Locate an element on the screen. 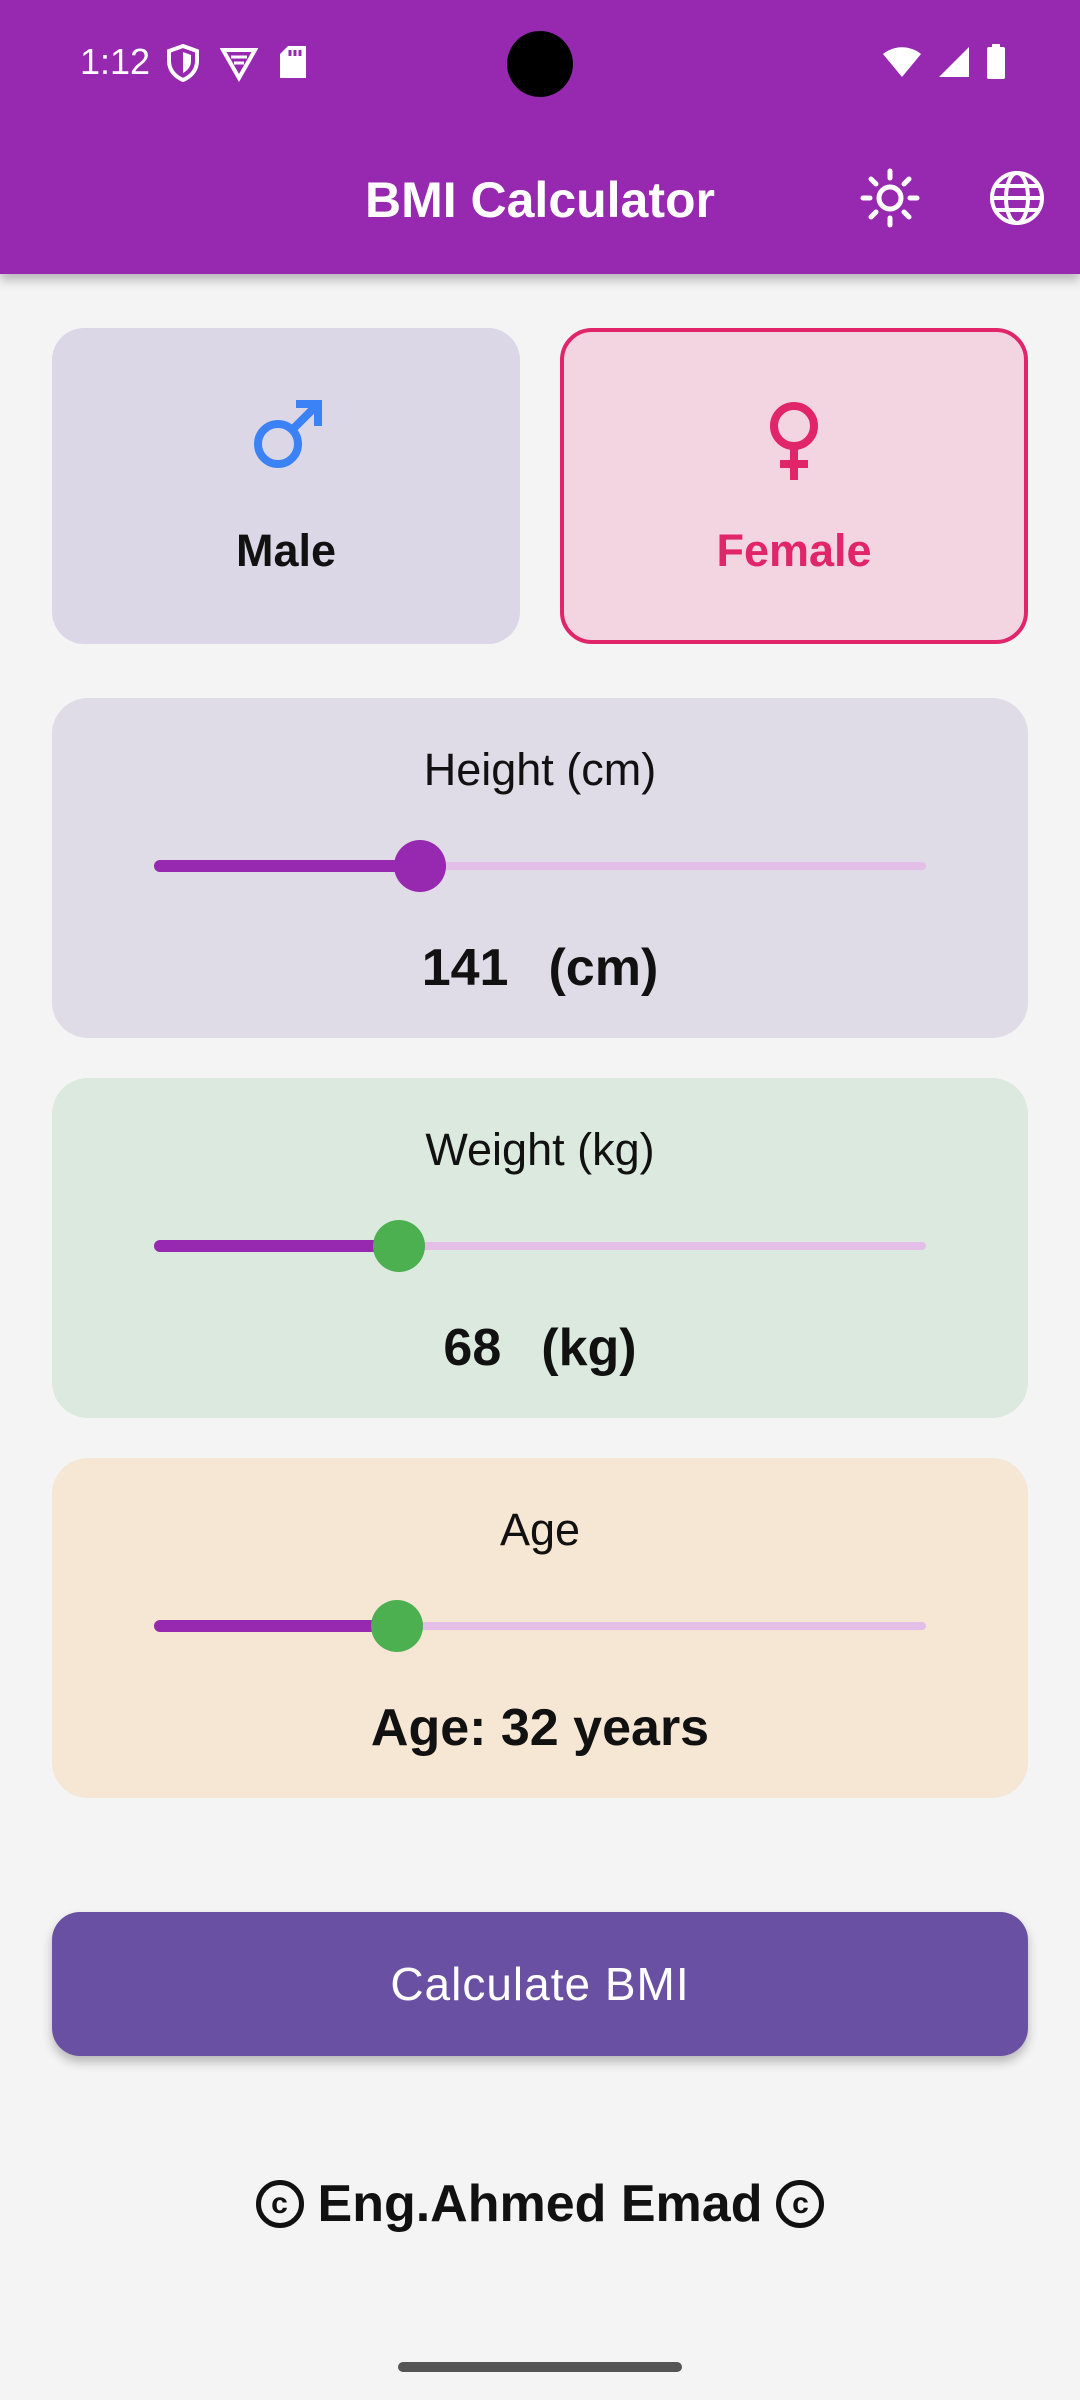 This screenshot has height=2400, width=1080. status-icons-right is located at coordinates (944, 62).